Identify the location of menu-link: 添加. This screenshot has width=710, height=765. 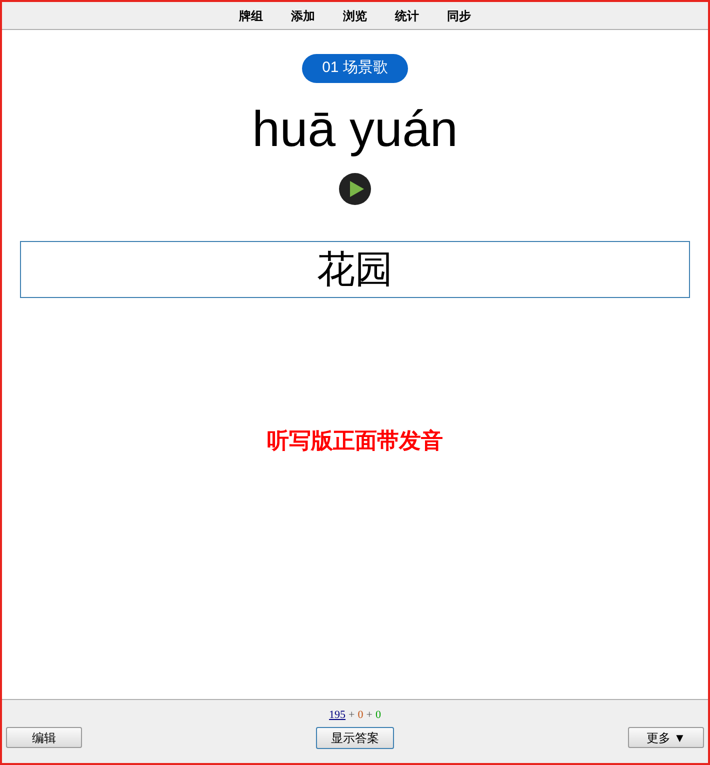
(303, 15).